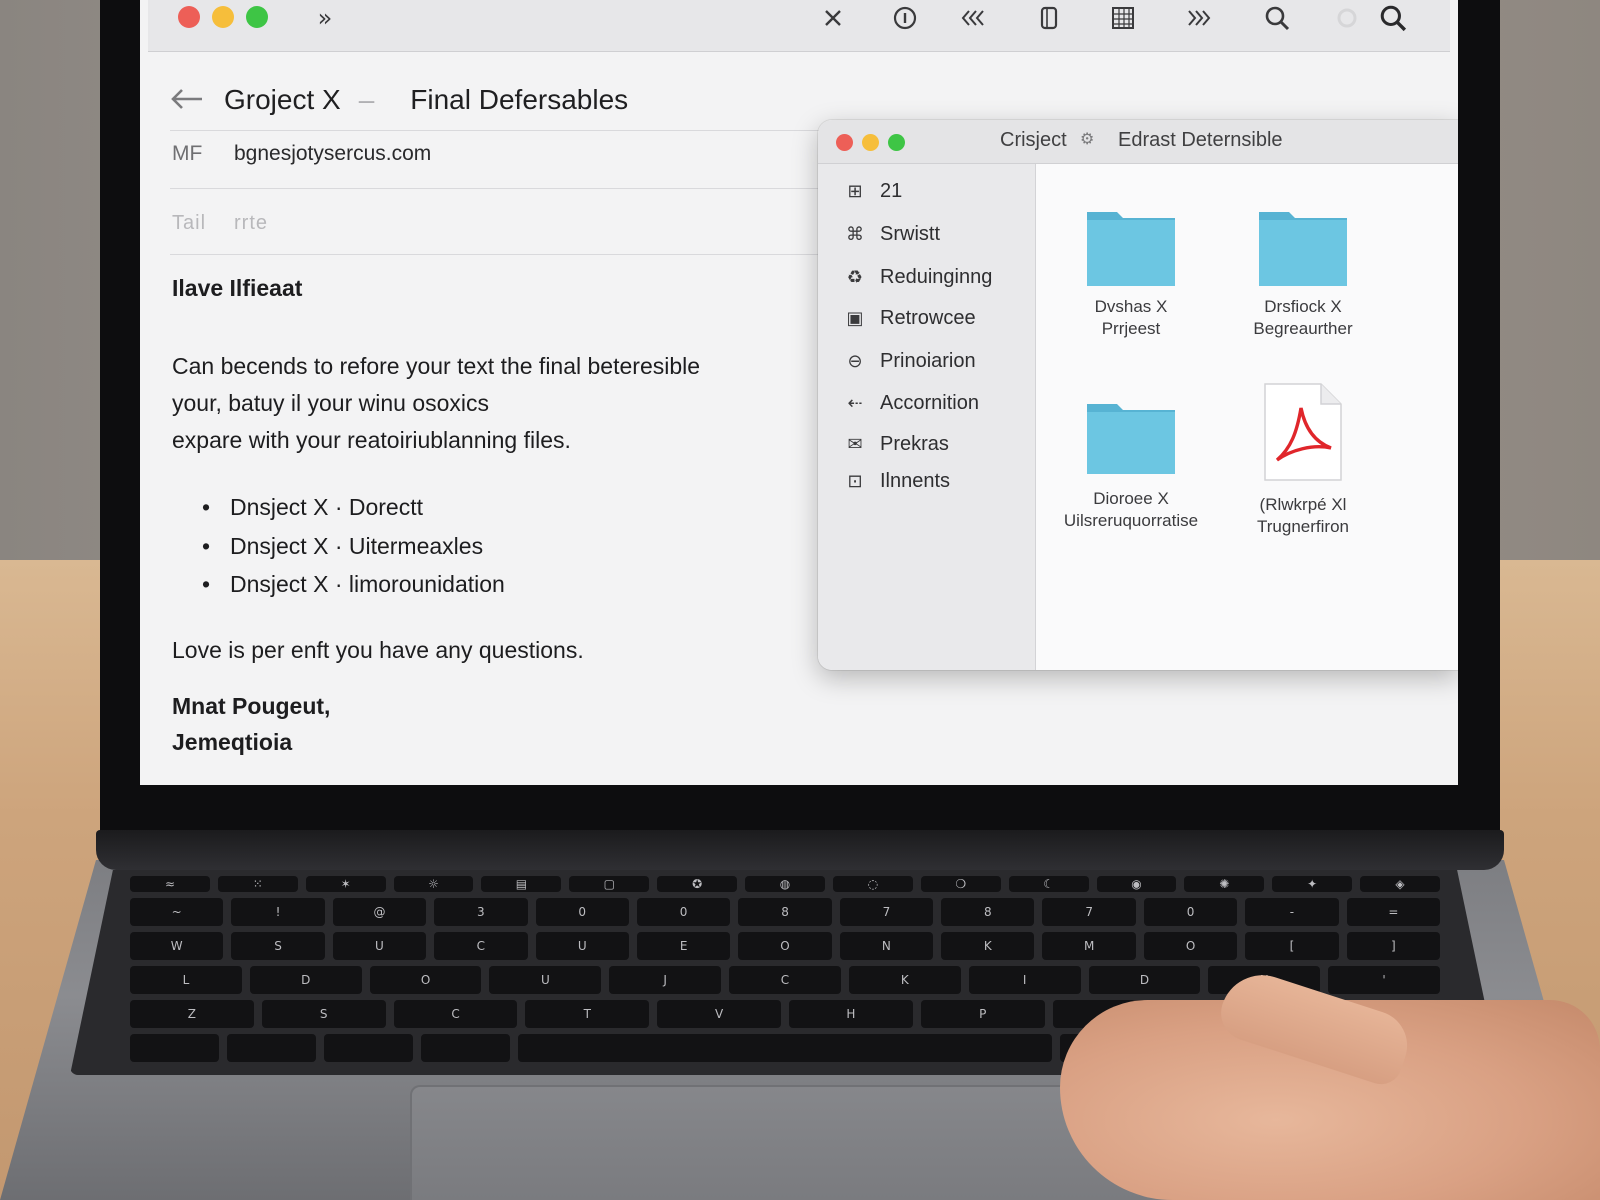 This screenshot has width=1600, height=1200. I want to click on key: ▤, so click(521, 884).